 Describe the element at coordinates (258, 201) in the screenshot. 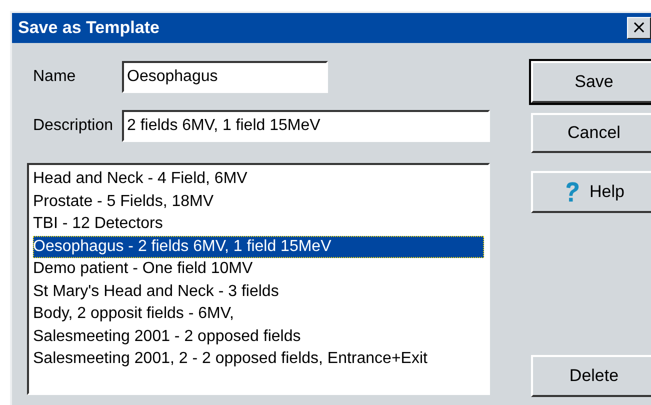

I see `template-item: Prostate - 5 Fields, 18MV` at that location.